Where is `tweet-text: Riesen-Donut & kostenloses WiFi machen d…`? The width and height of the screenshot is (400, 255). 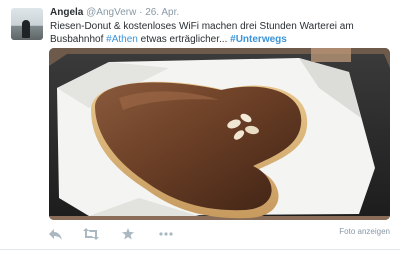 tweet-text: Riesen-Donut & kostenloses WiFi machen d… is located at coordinates (215, 33).